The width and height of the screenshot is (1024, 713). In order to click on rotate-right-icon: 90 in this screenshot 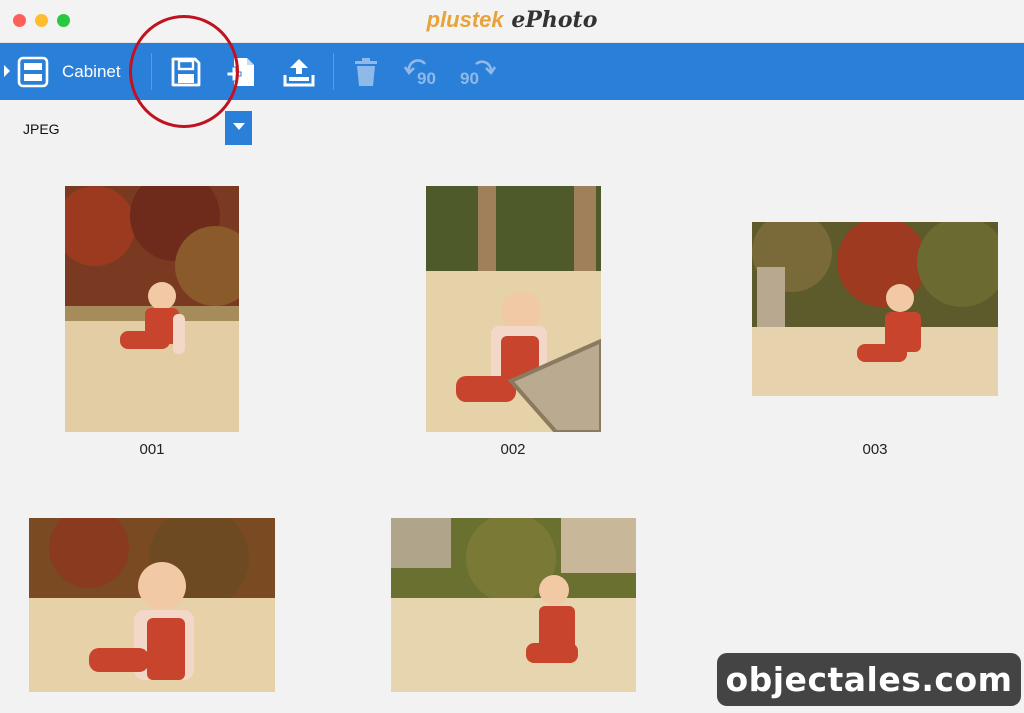, I will do `click(478, 72)`.